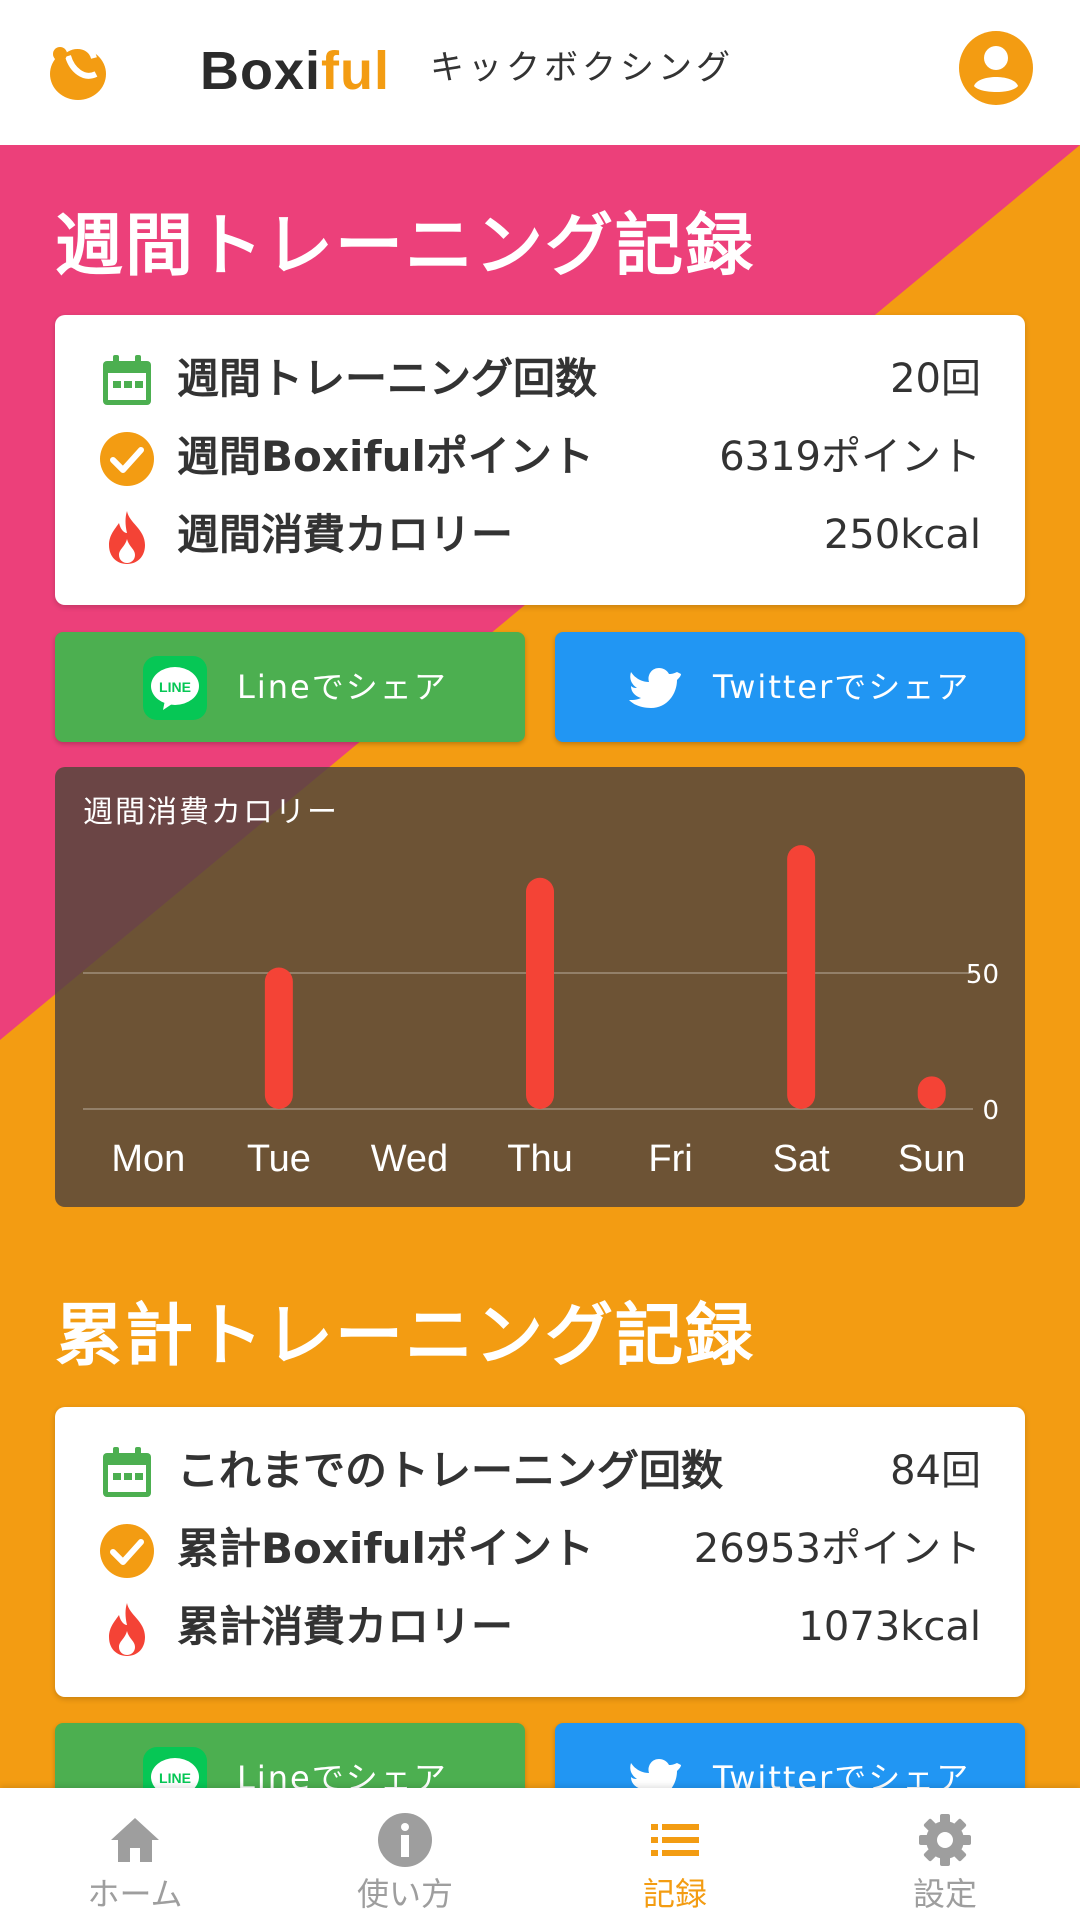  I want to click on brand-name-main: Boxi, so click(261, 71).